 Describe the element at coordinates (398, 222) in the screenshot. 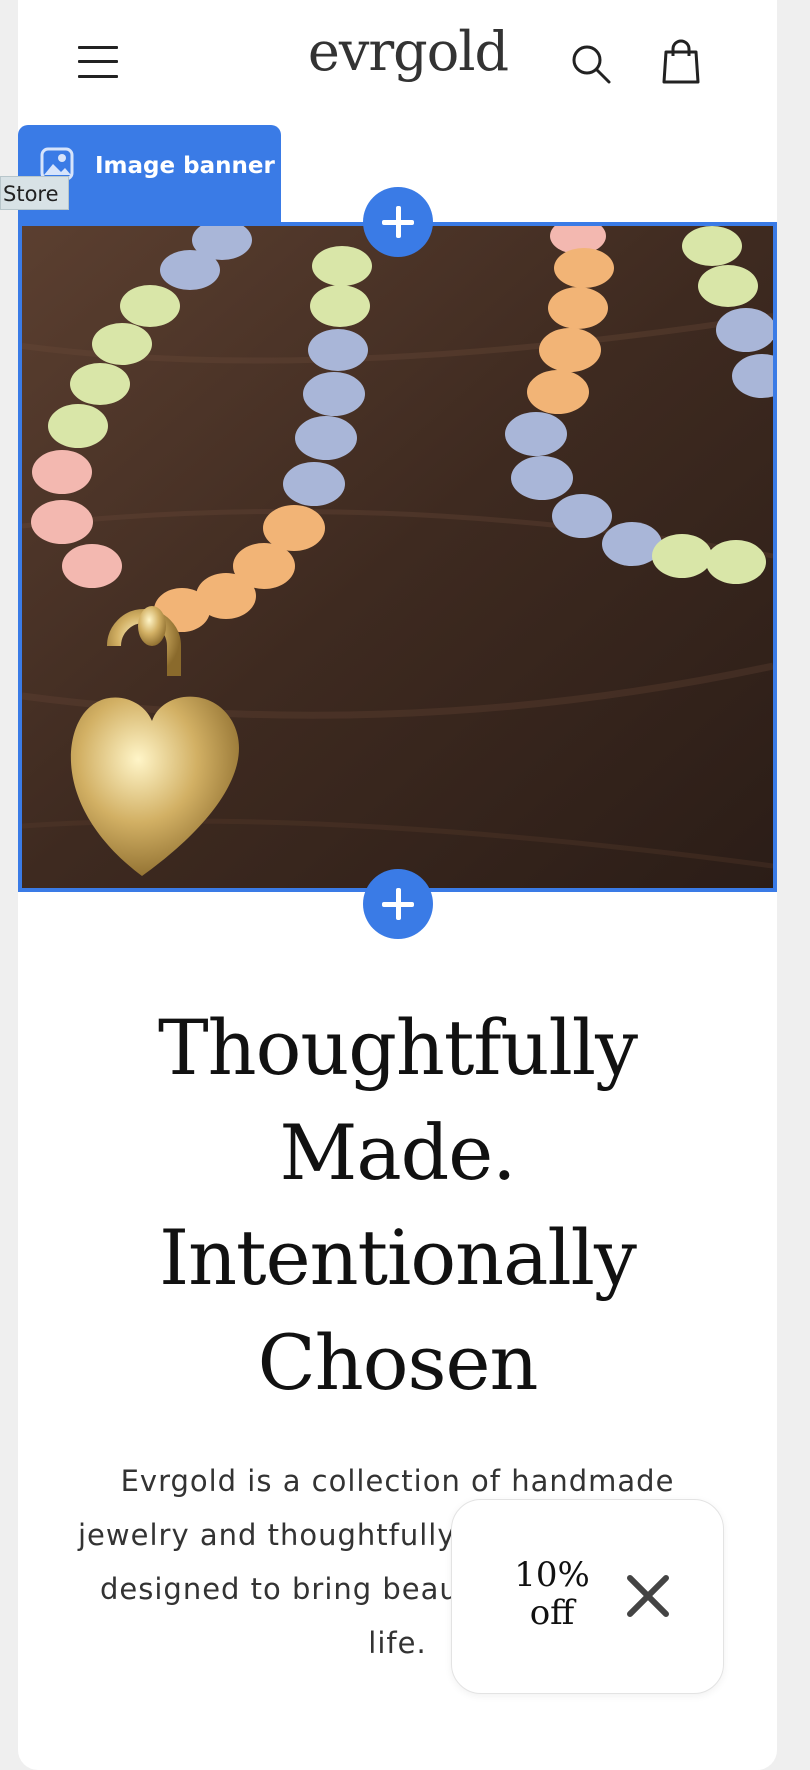

I see `add-section-button-top` at that location.